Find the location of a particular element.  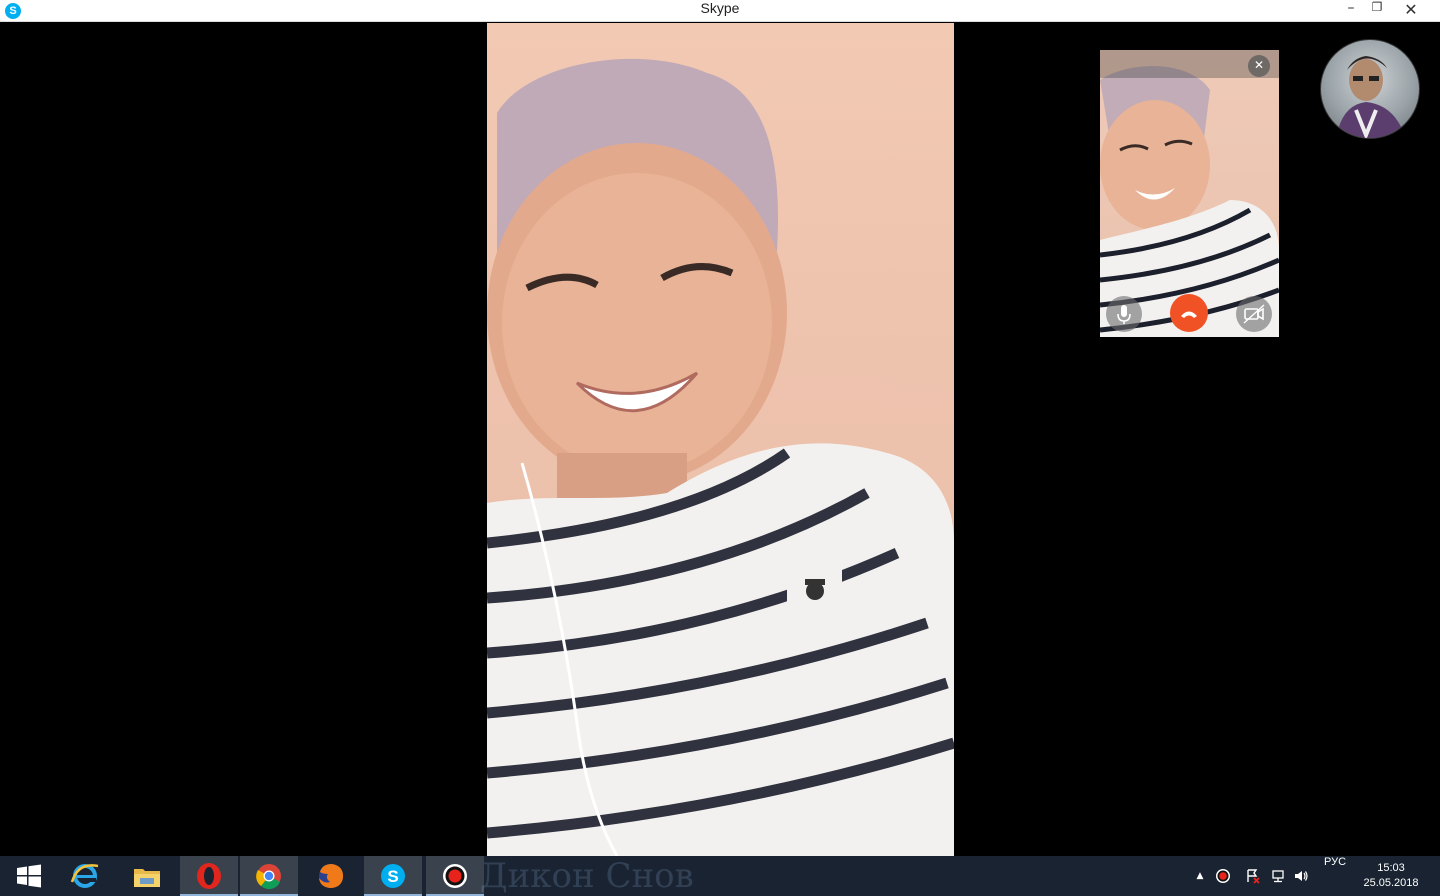

contact-avatar-image is located at coordinates (1371, 97).